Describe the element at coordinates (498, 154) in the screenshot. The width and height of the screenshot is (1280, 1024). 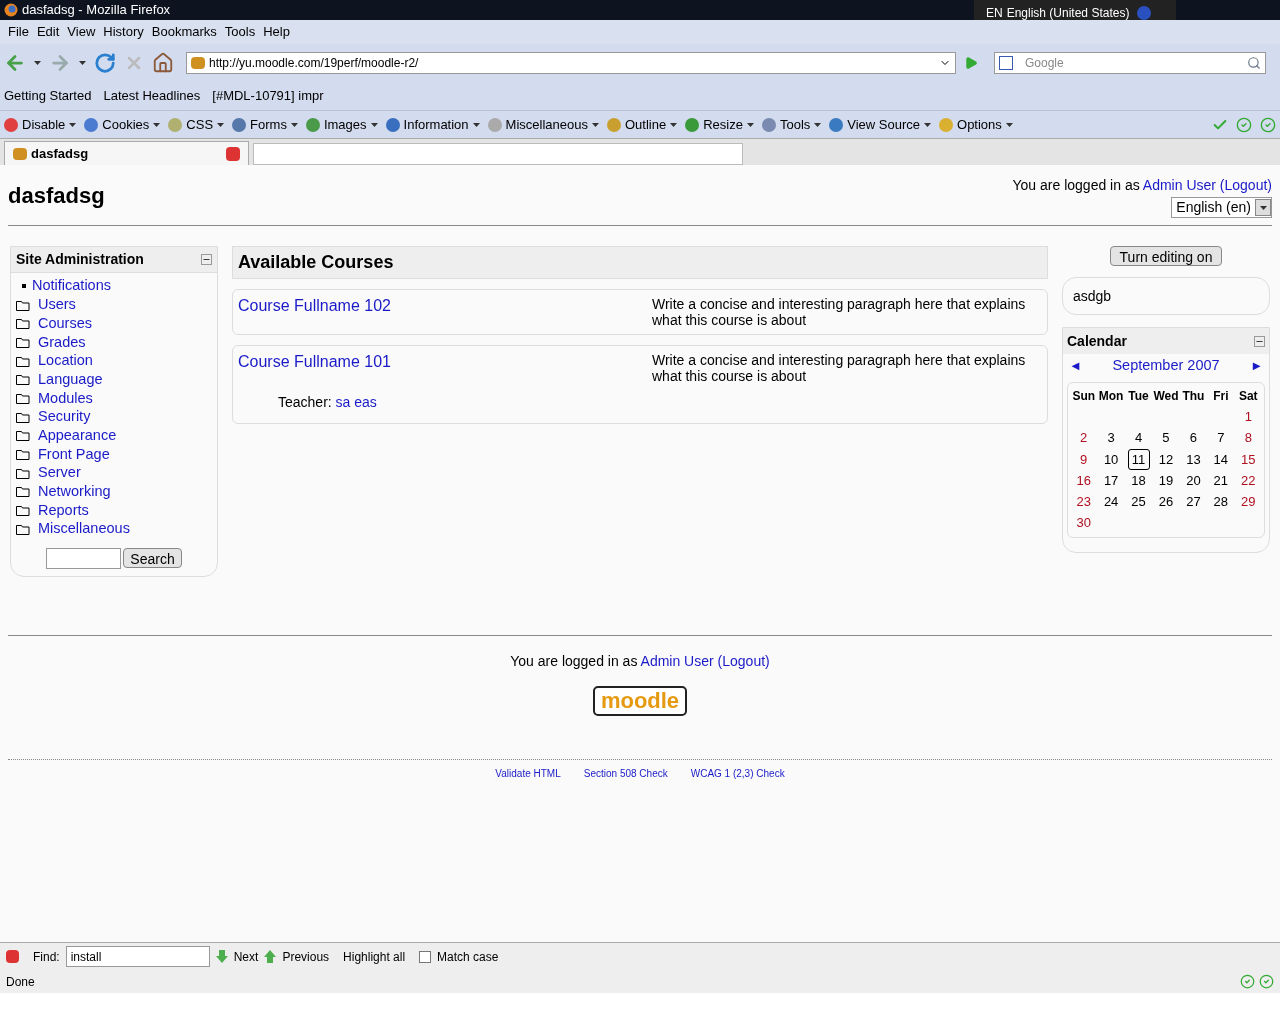
I see `blank-tab` at that location.